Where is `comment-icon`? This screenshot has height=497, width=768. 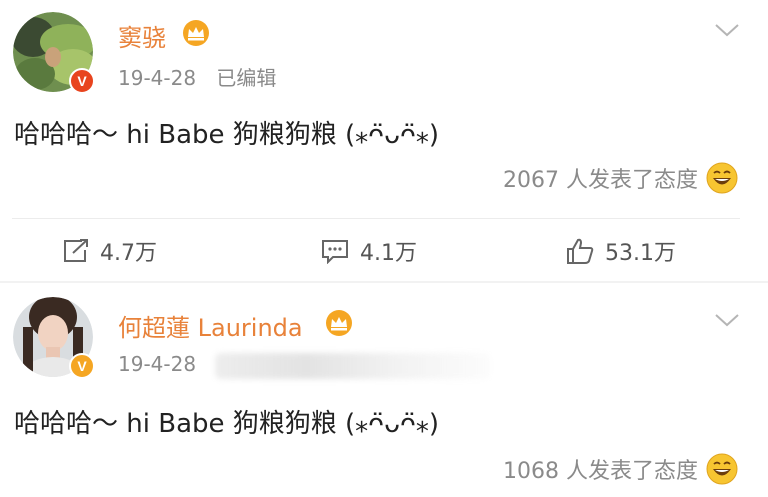
comment-icon is located at coordinates (335, 252).